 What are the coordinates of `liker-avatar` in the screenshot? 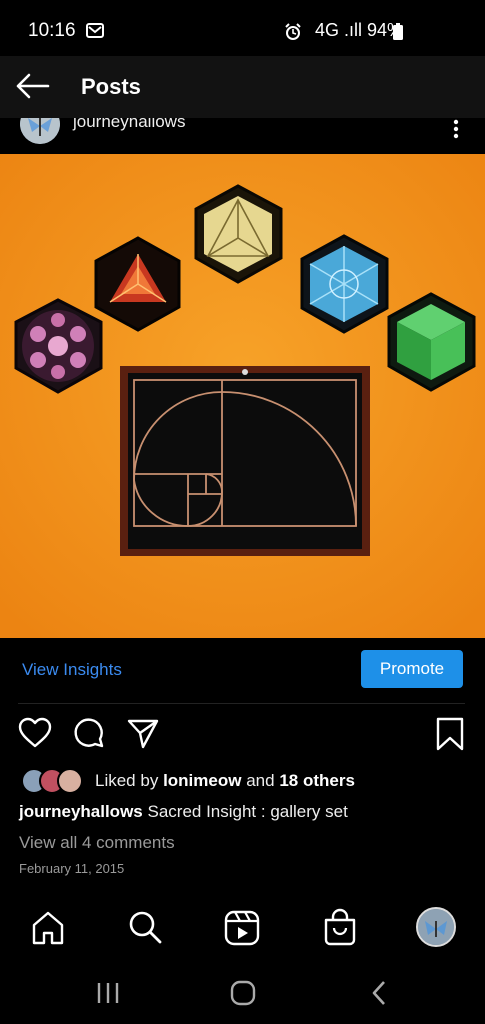 It's located at (70, 781).